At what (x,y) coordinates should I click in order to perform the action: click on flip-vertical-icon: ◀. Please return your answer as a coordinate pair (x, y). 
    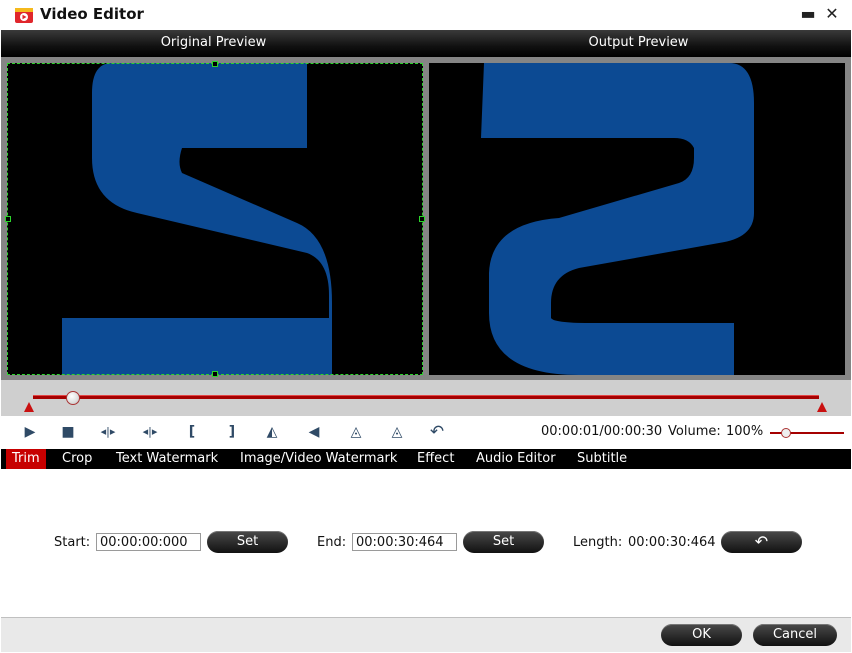
    Looking at the image, I should click on (314, 432).